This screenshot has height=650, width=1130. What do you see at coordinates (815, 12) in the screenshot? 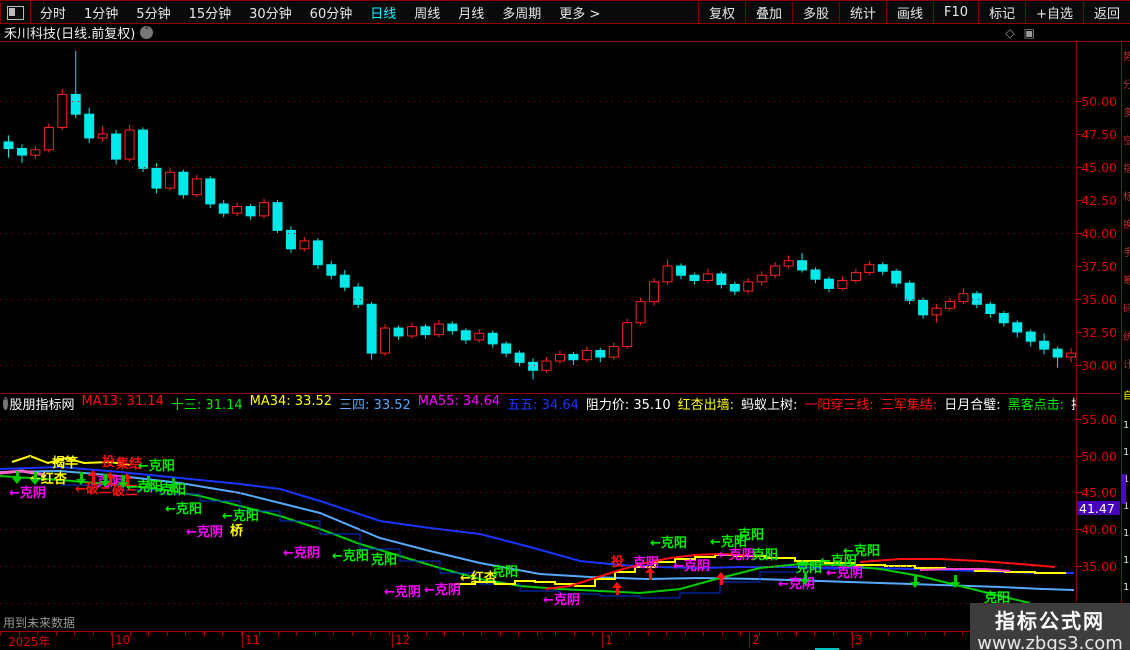
I see `menu-多股: 多股` at bounding box center [815, 12].